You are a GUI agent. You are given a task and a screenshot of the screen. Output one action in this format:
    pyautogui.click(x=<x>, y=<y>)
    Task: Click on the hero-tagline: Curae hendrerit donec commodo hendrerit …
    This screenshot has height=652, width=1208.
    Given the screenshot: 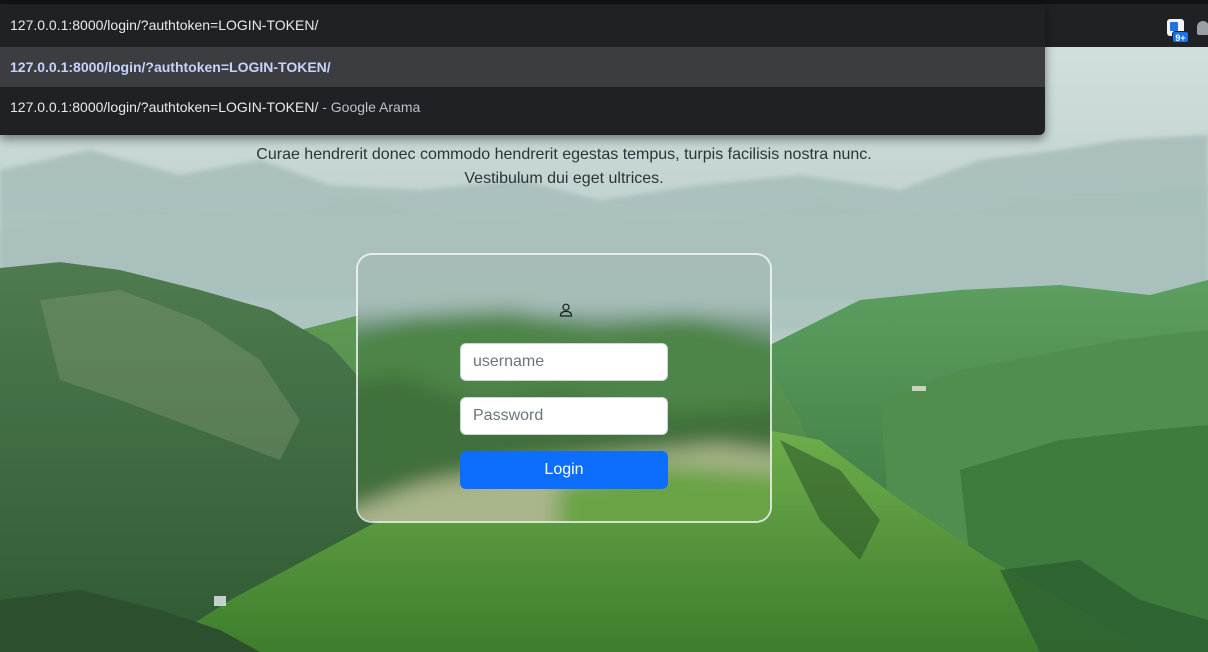 What is the action you would take?
    pyautogui.click(x=564, y=167)
    